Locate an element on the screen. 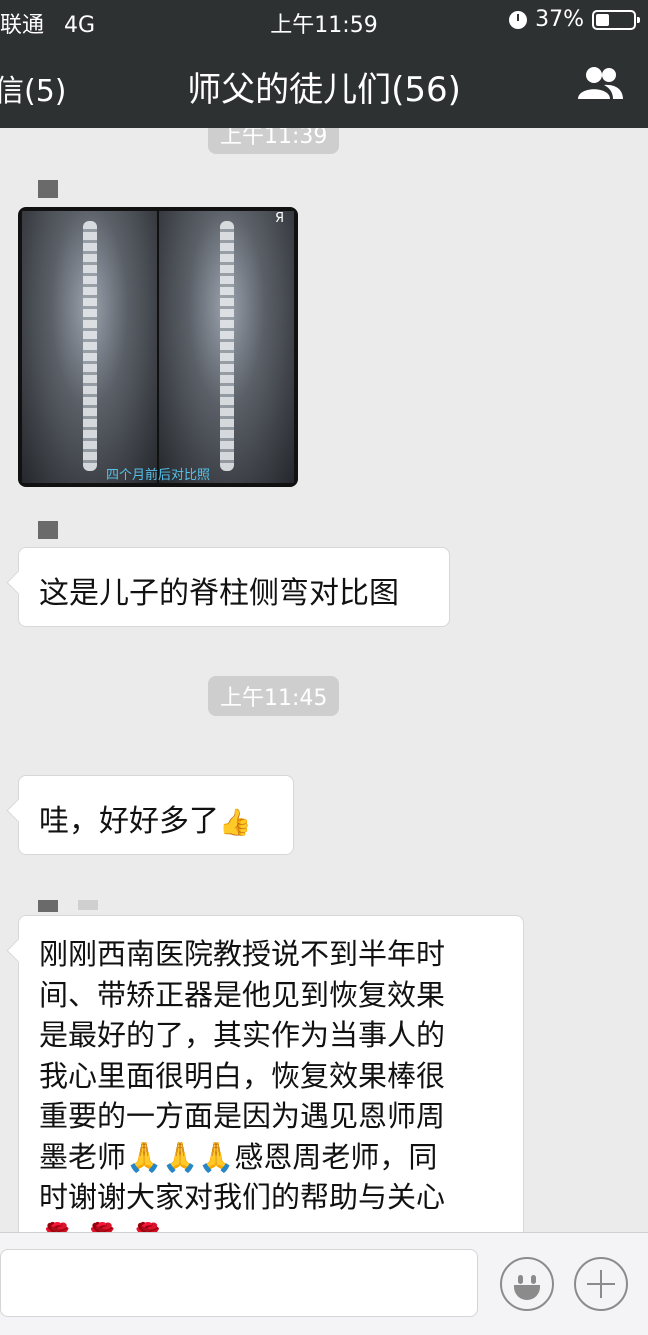 This screenshot has height=1335, width=648. message-line: 我心里面很明白，恢复效果棒很 is located at coordinates (242, 1075).